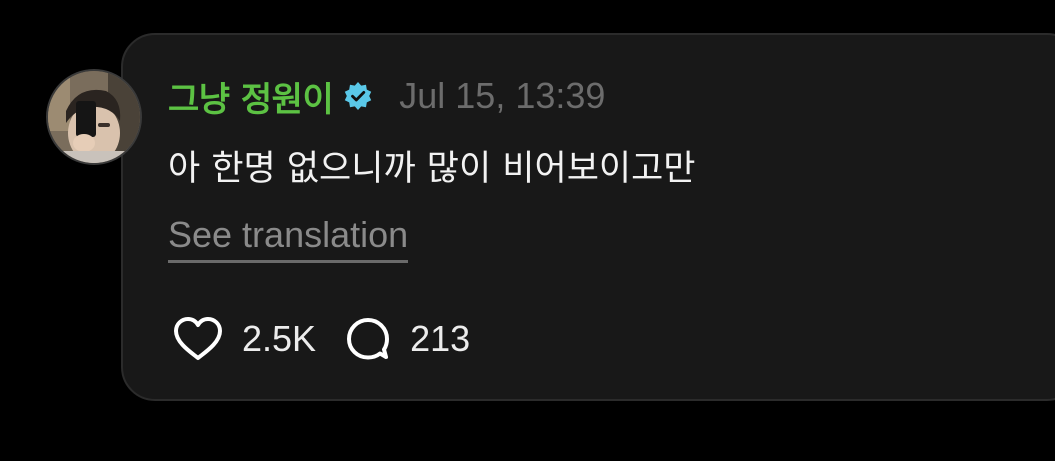 This screenshot has height=461, width=1055. I want to click on reply-button: 213, so click(407, 339).